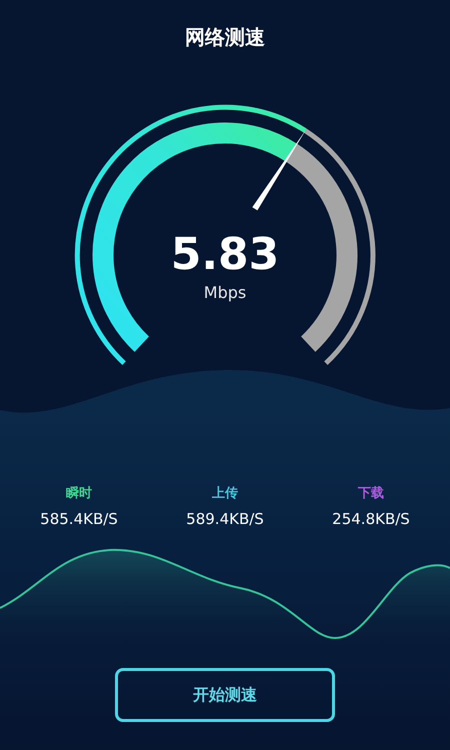 This screenshot has height=750, width=450. What do you see at coordinates (225, 493) in the screenshot?
I see `stat-label: 上传` at bounding box center [225, 493].